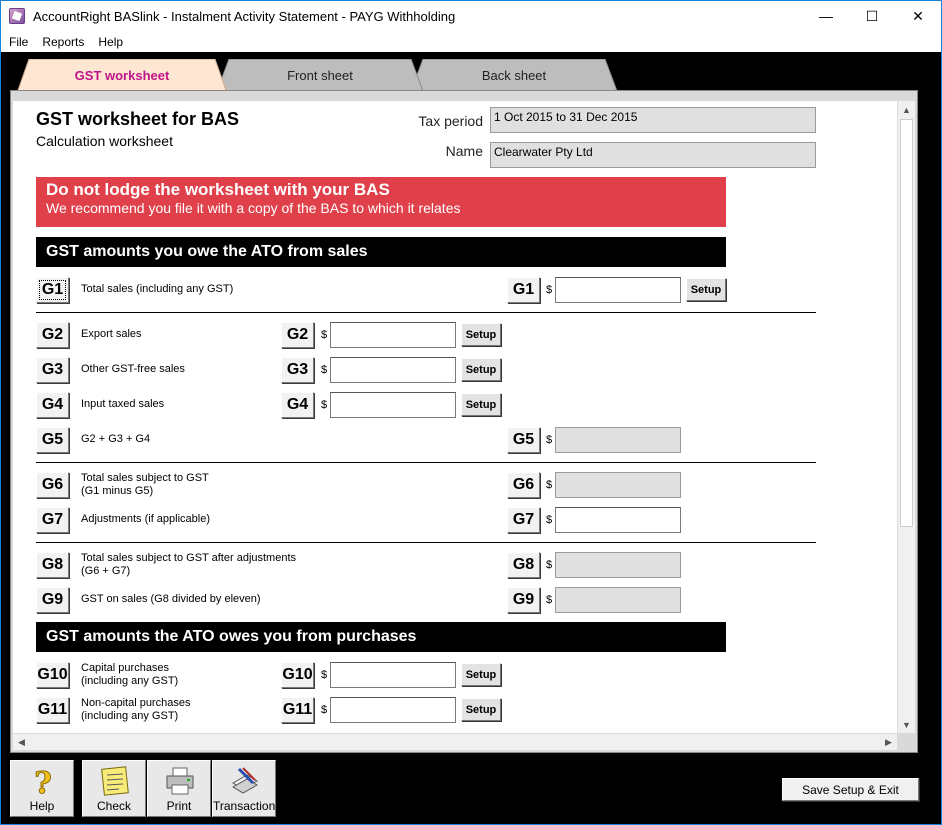  What do you see at coordinates (52, 335) in the screenshot?
I see `g2-code-button: G2` at bounding box center [52, 335].